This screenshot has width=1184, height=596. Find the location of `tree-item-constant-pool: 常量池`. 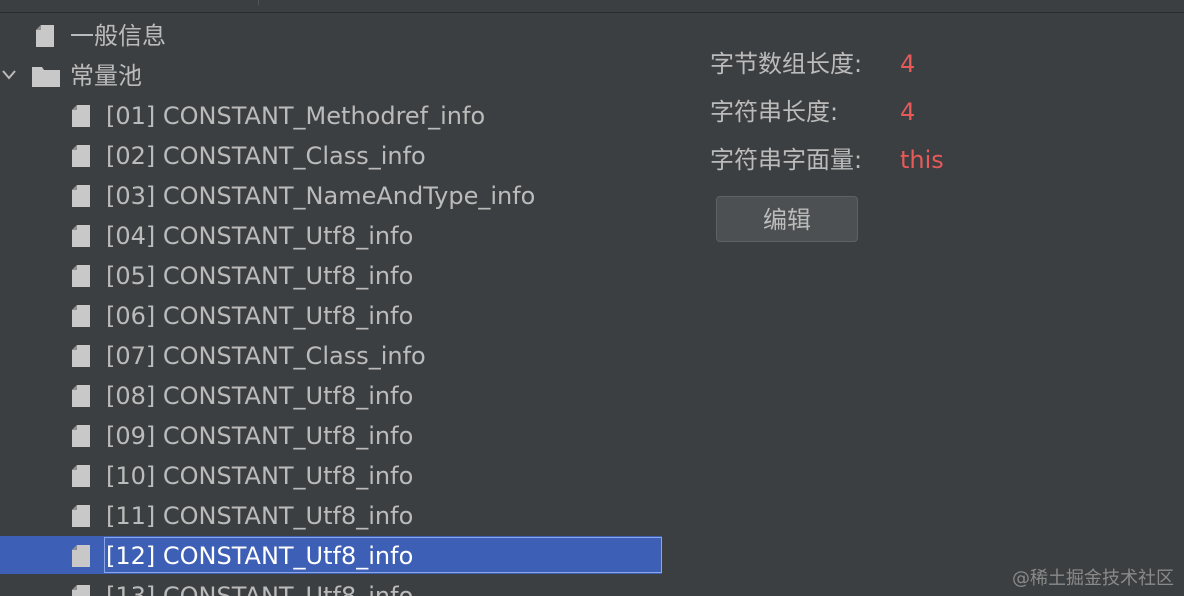

tree-item-constant-pool: 常量池 is located at coordinates (335, 76).